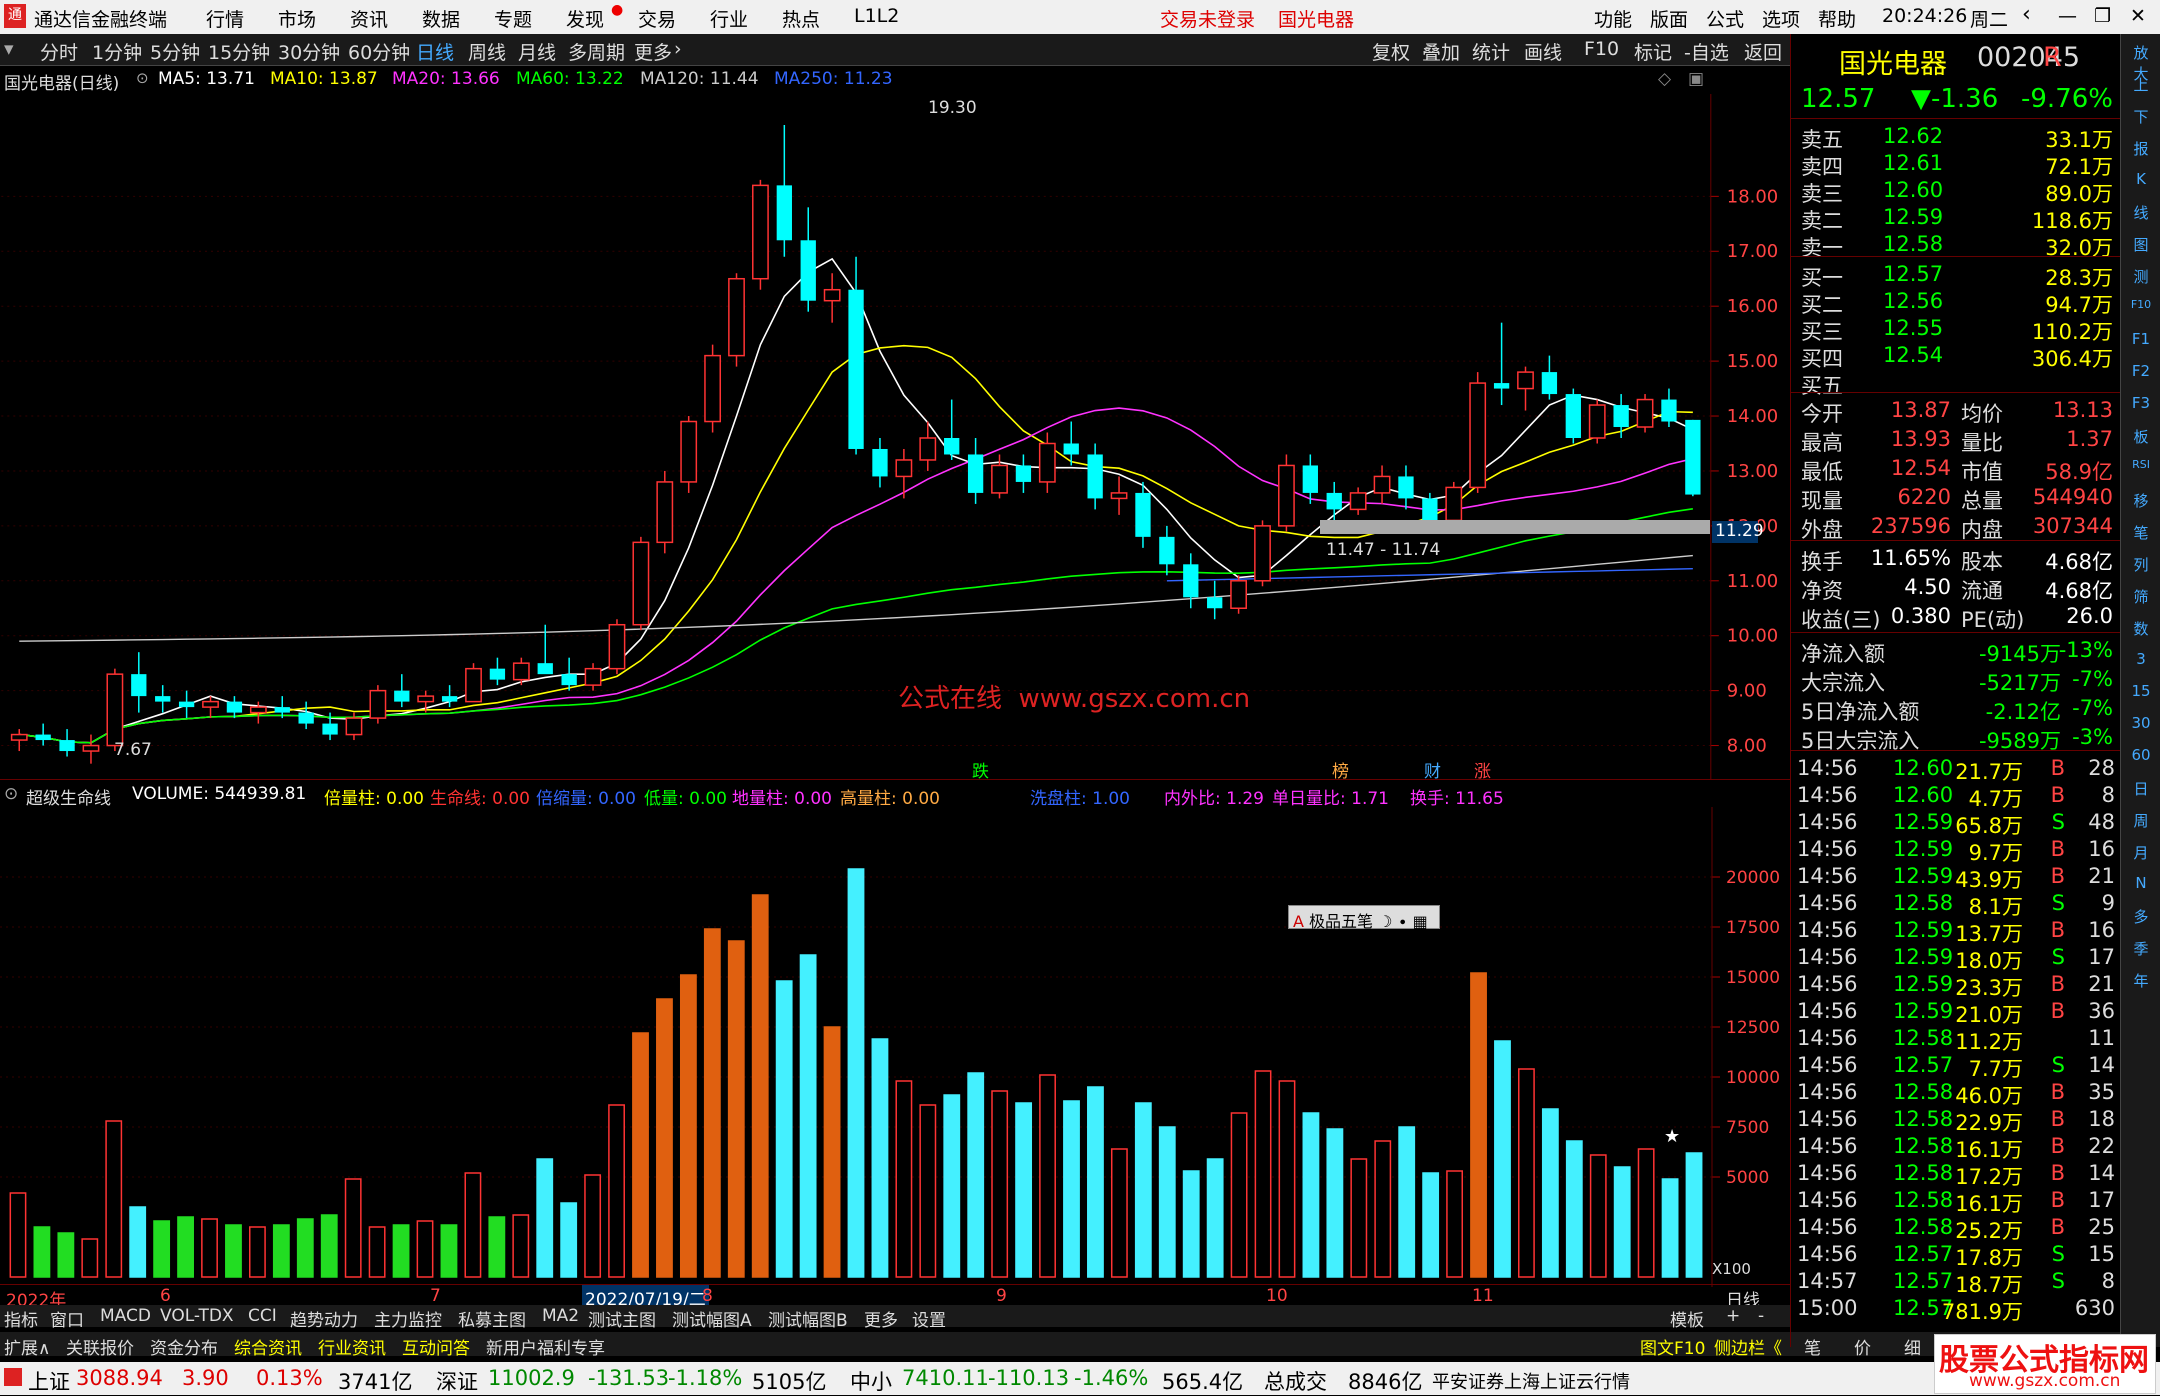 This screenshot has width=2160, height=1396. What do you see at coordinates (2141, 759) in the screenshot?
I see `side-icon-22: 60` at bounding box center [2141, 759].